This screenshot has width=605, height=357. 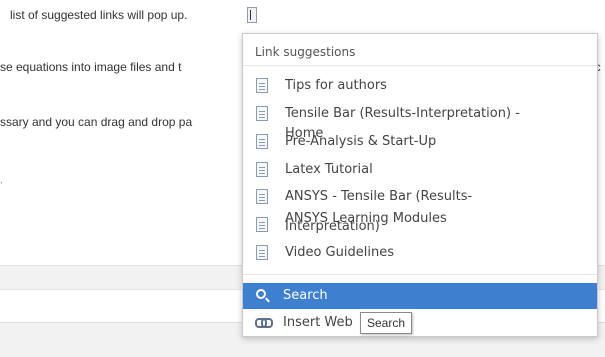 What do you see at coordinates (420, 255) in the screenshot?
I see `suggestion-item: Video Guidelines` at bounding box center [420, 255].